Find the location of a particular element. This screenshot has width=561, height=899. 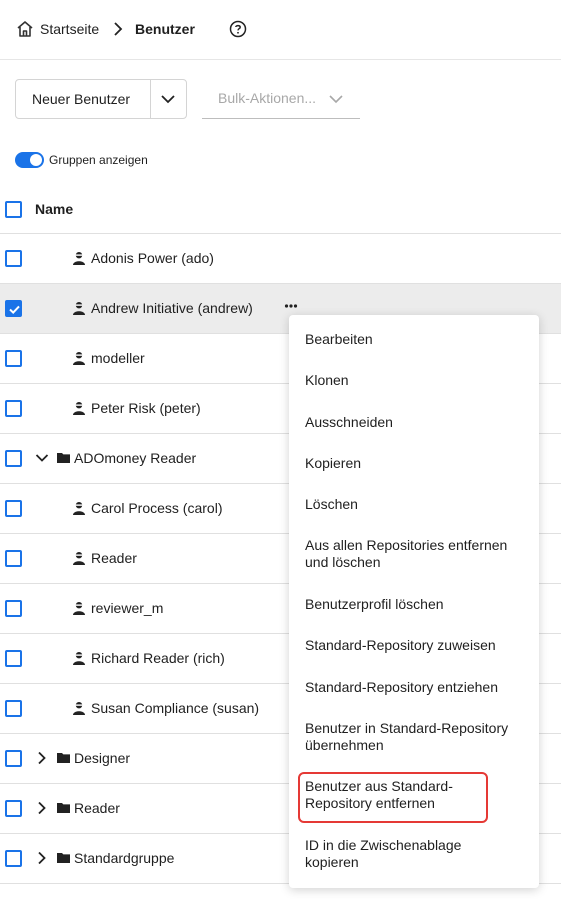

check-icon is located at coordinates (14, 310).